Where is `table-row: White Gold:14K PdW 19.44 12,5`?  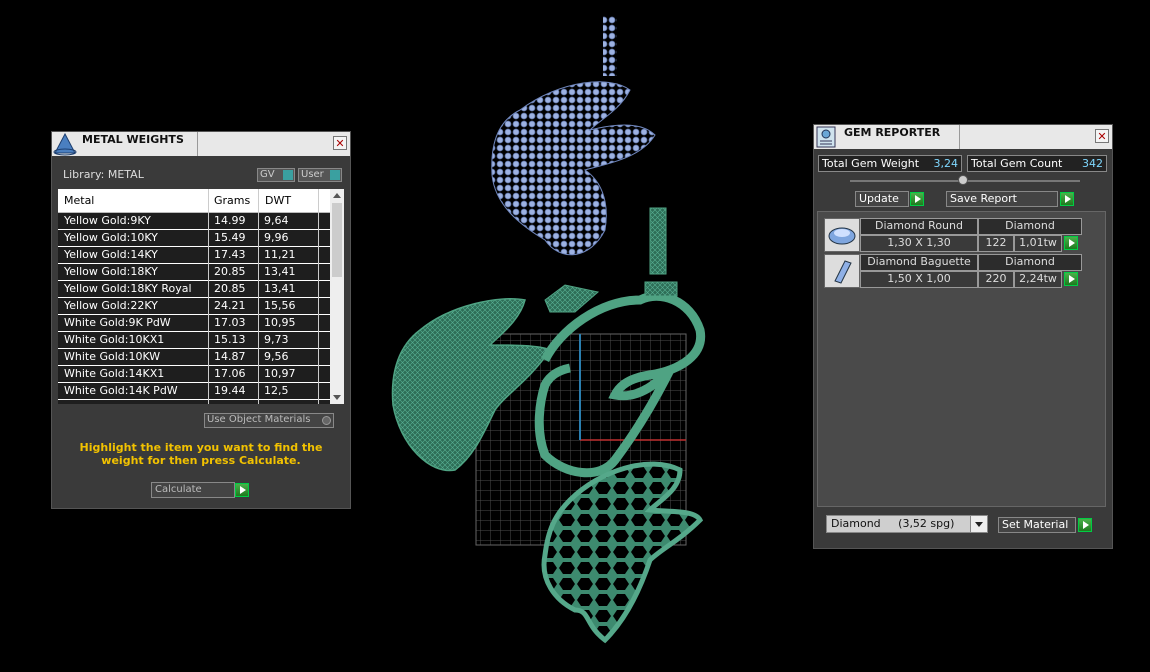 table-row: White Gold:14K PdW 19.44 12,5 is located at coordinates (194, 391).